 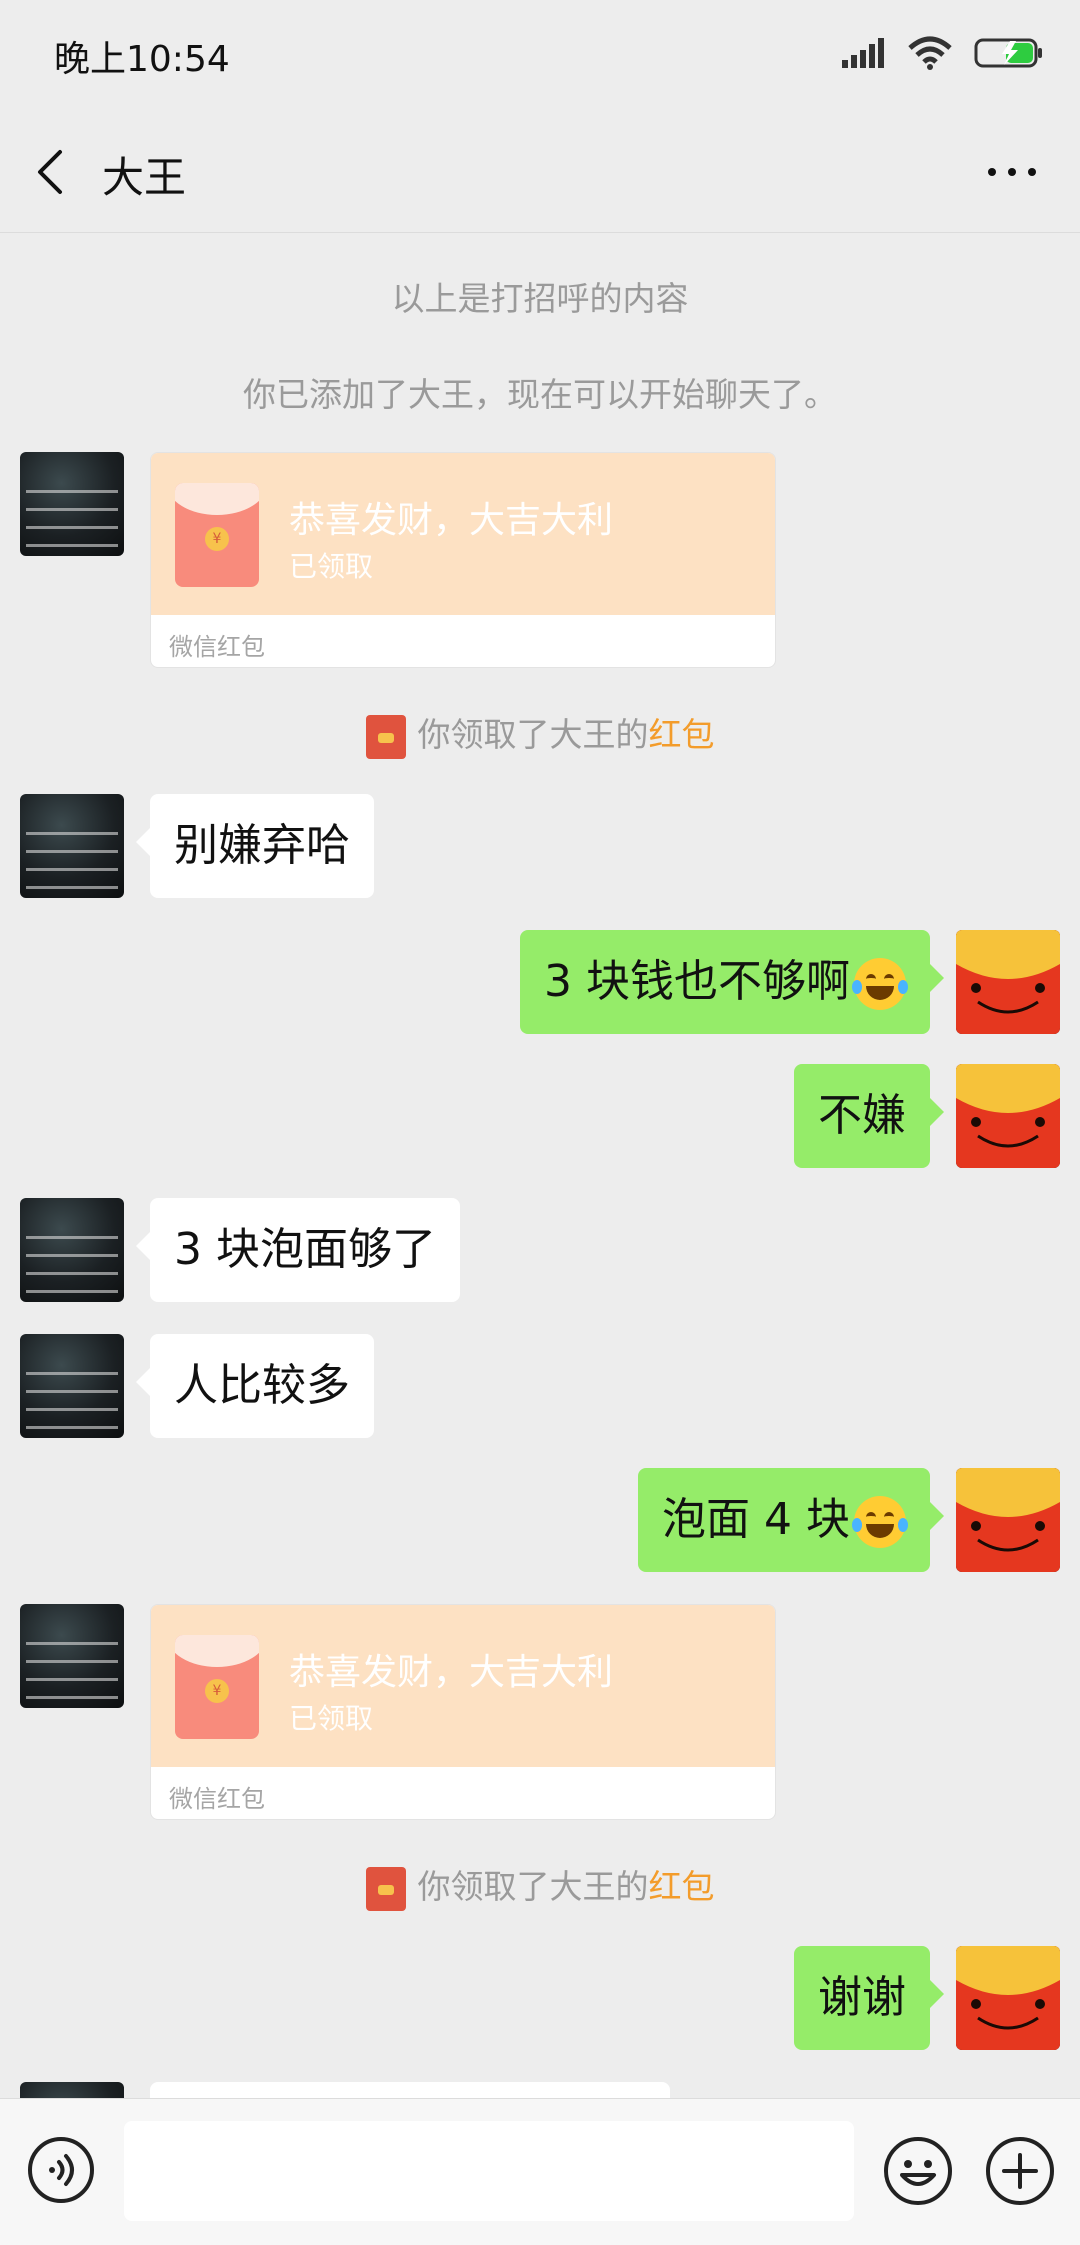 What do you see at coordinates (1008, 53) in the screenshot?
I see `battery-icon` at bounding box center [1008, 53].